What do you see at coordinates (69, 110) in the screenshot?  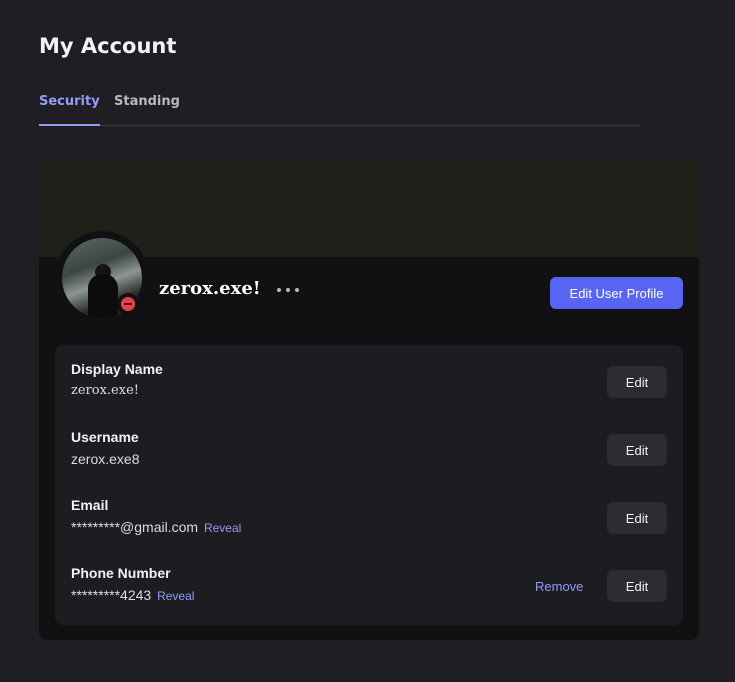 I see `tab-security: Security` at bounding box center [69, 110].